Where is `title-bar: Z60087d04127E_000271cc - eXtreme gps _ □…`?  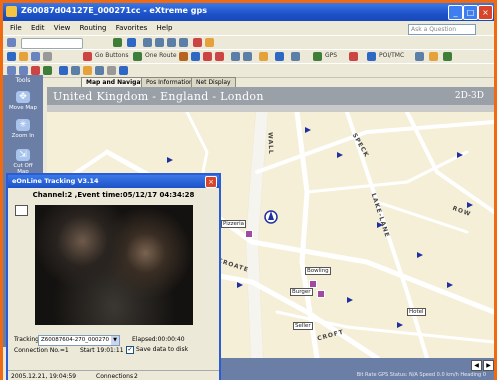
title-bar: Z60087d04127E_000271cc - eXtreme gps _ □… is located at coordinates (248, 12).